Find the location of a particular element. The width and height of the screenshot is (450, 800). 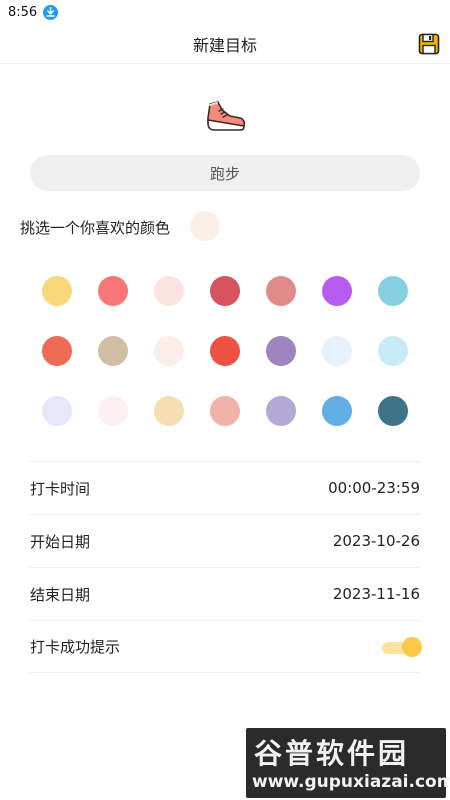

status-bar: 8:56 is located at coordinates (225, 12).